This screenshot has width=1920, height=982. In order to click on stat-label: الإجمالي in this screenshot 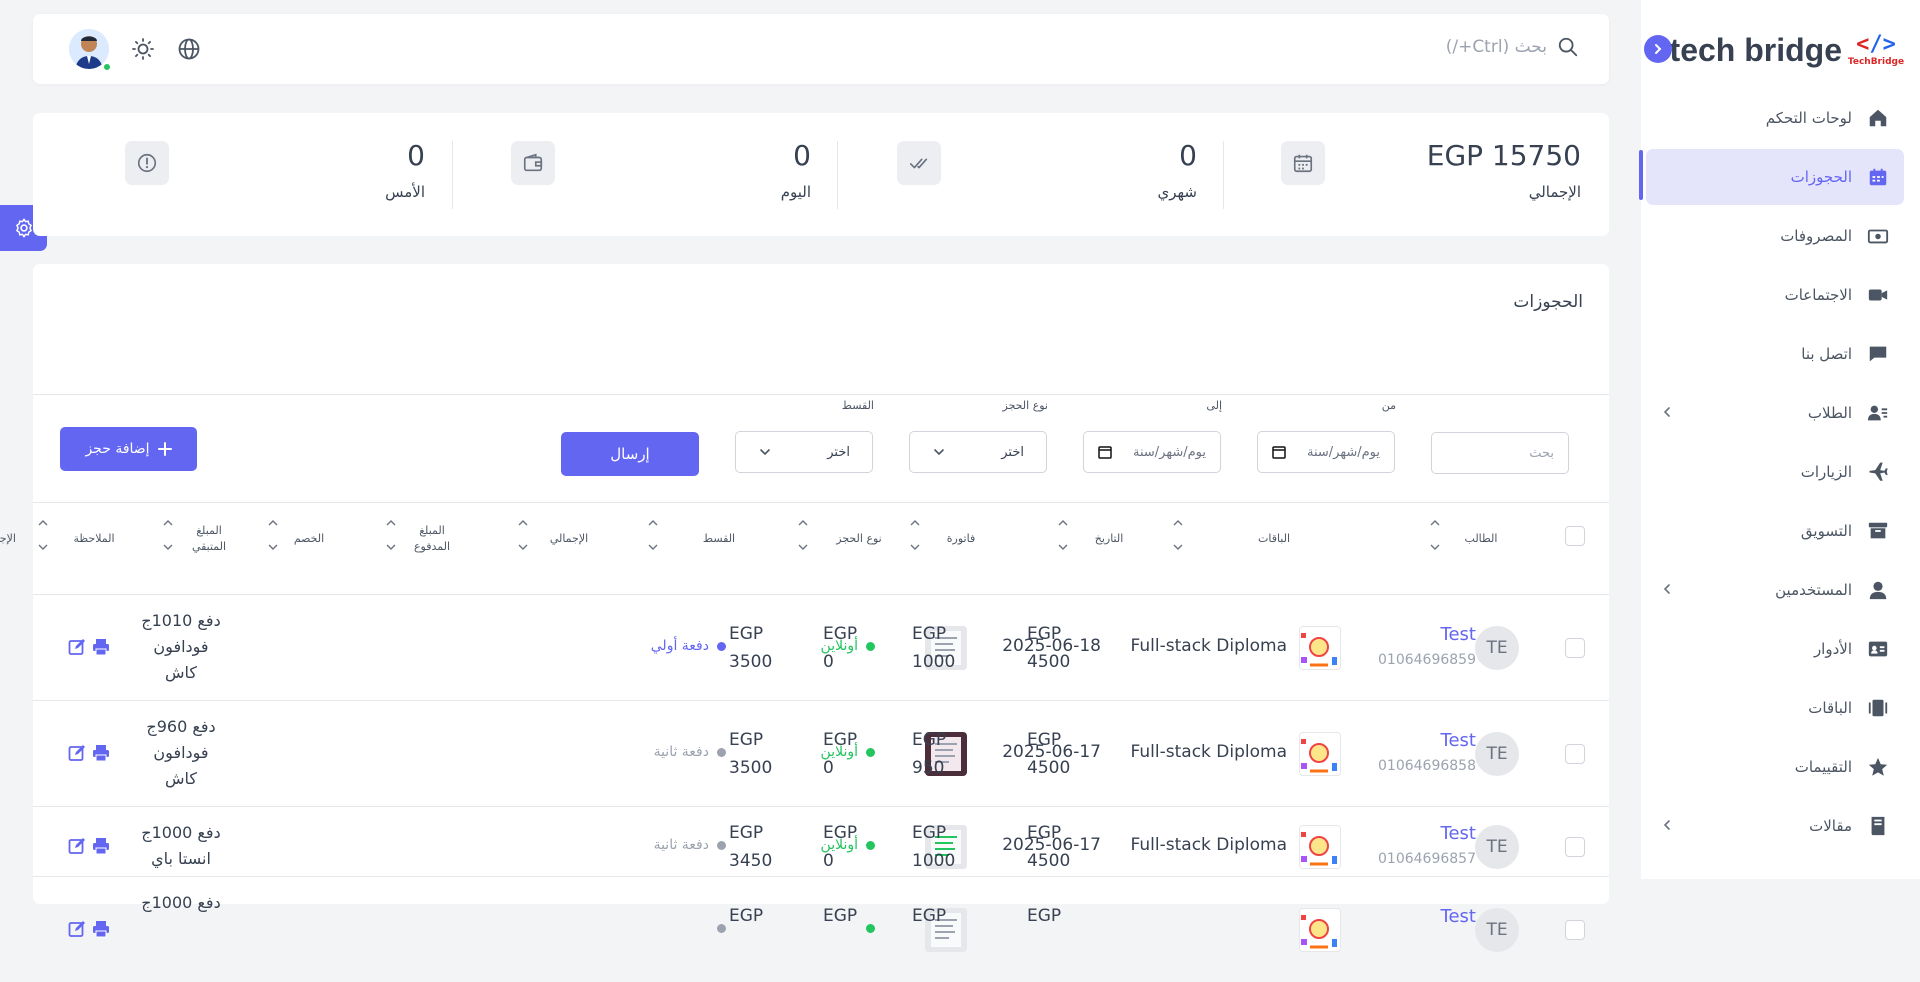, I will do `click(1554, 192)`.